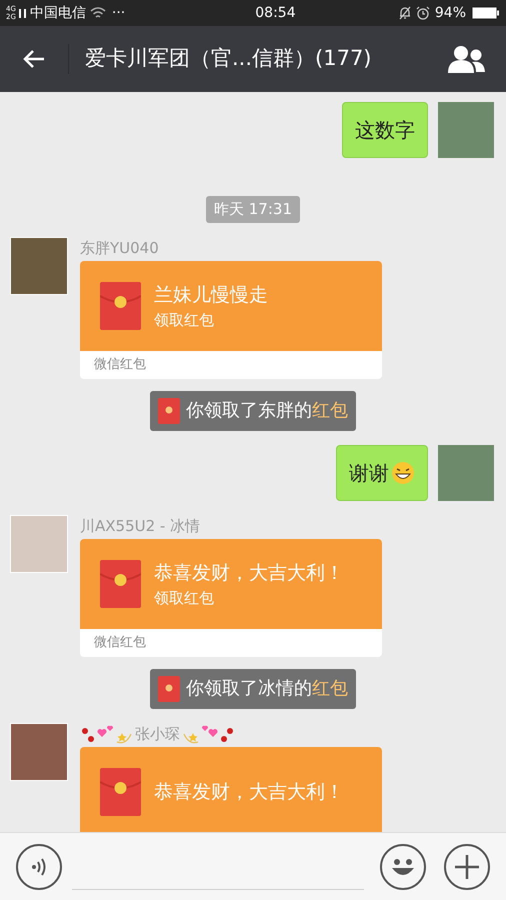 This screenshot has width=506, height=900. What do you see at coordinates (369, 473) in the screenshot?
I see `message-text: 谢谢` at bounding box center [369, 473].